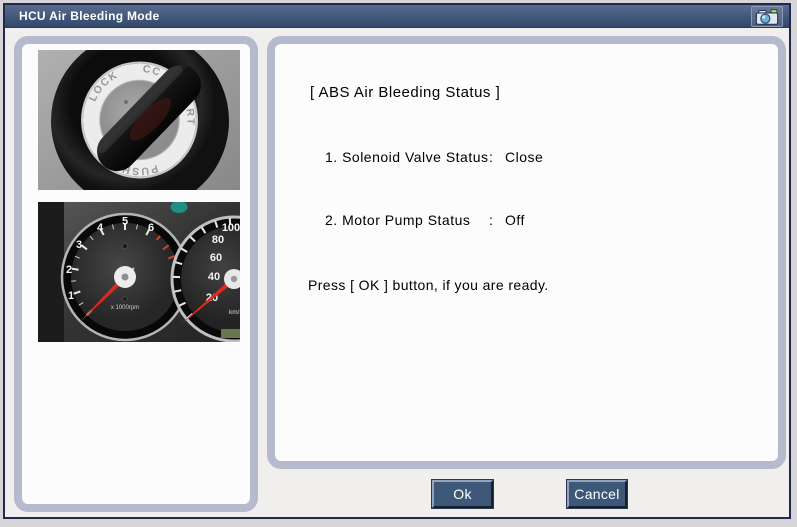  Describe the element at coordinates (216, 258) in the screenshot. I see `speed-number-60: 60` at that location.